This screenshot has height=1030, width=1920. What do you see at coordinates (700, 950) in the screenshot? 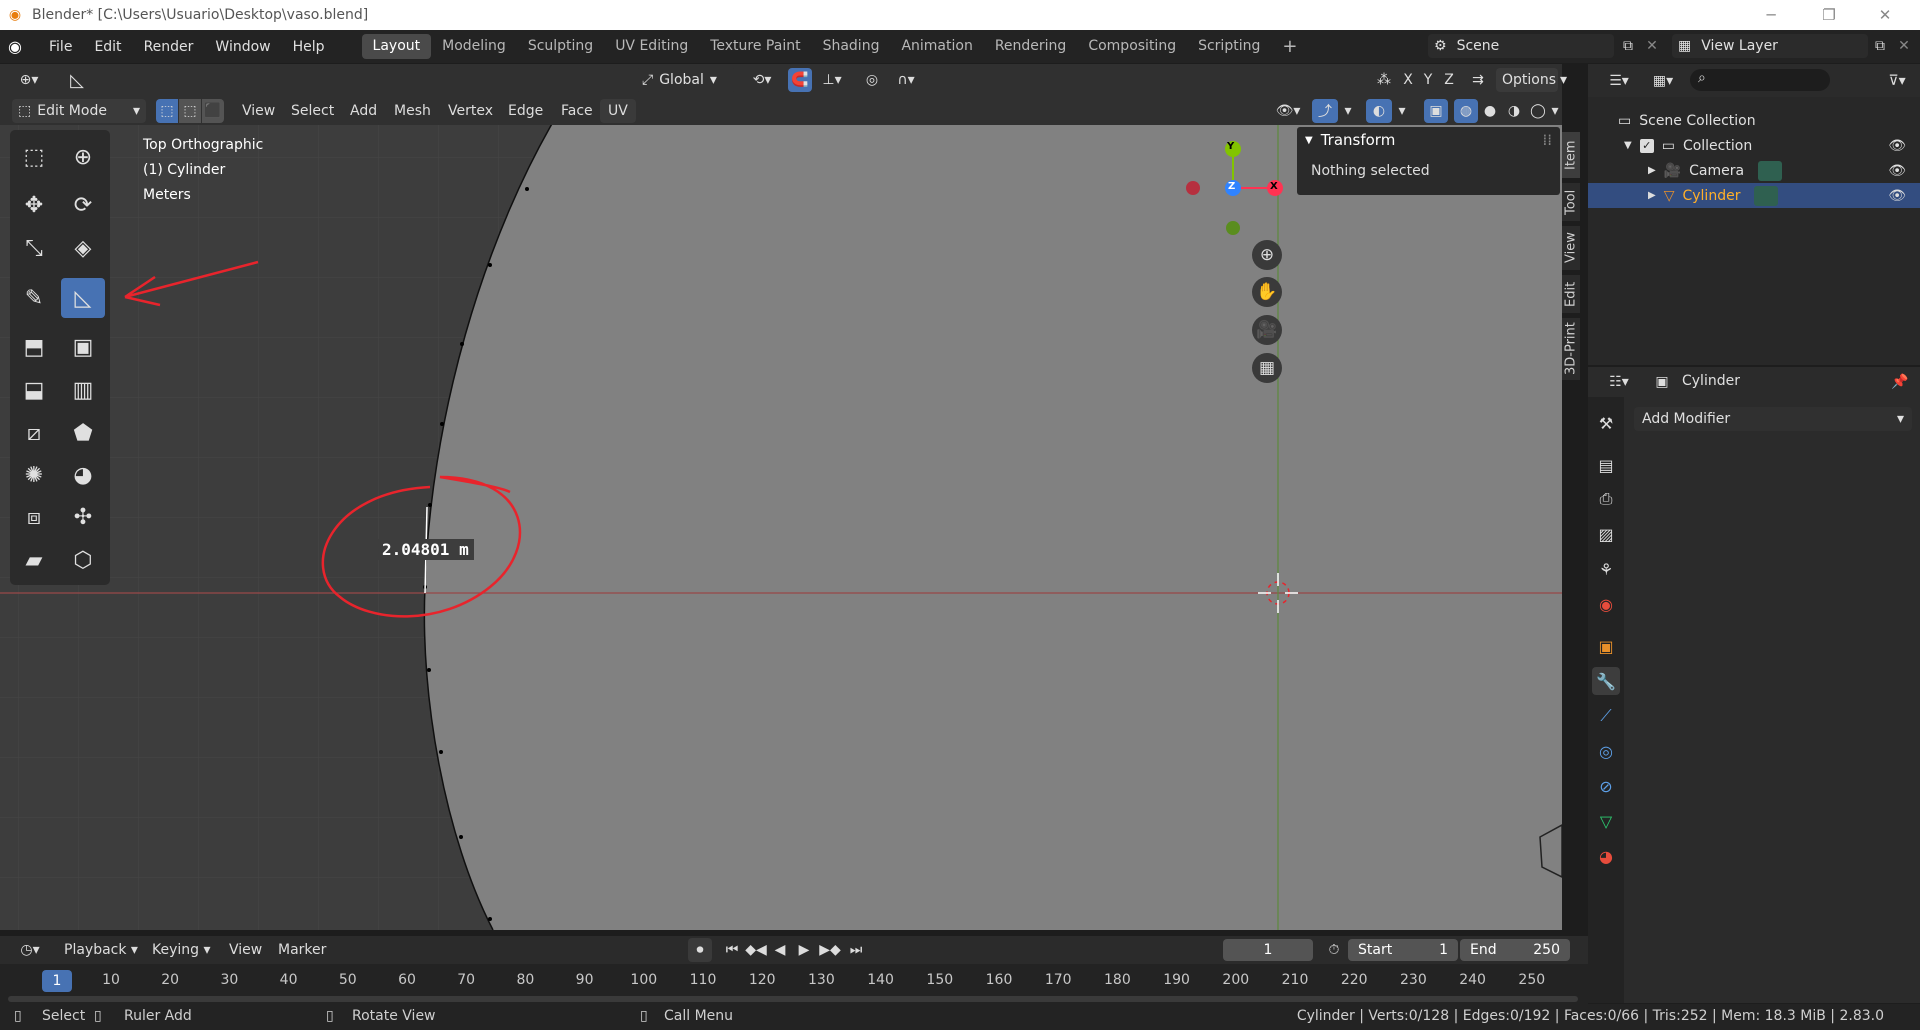
I see `record-icon: ⏺` at bounding box center [700, 950].